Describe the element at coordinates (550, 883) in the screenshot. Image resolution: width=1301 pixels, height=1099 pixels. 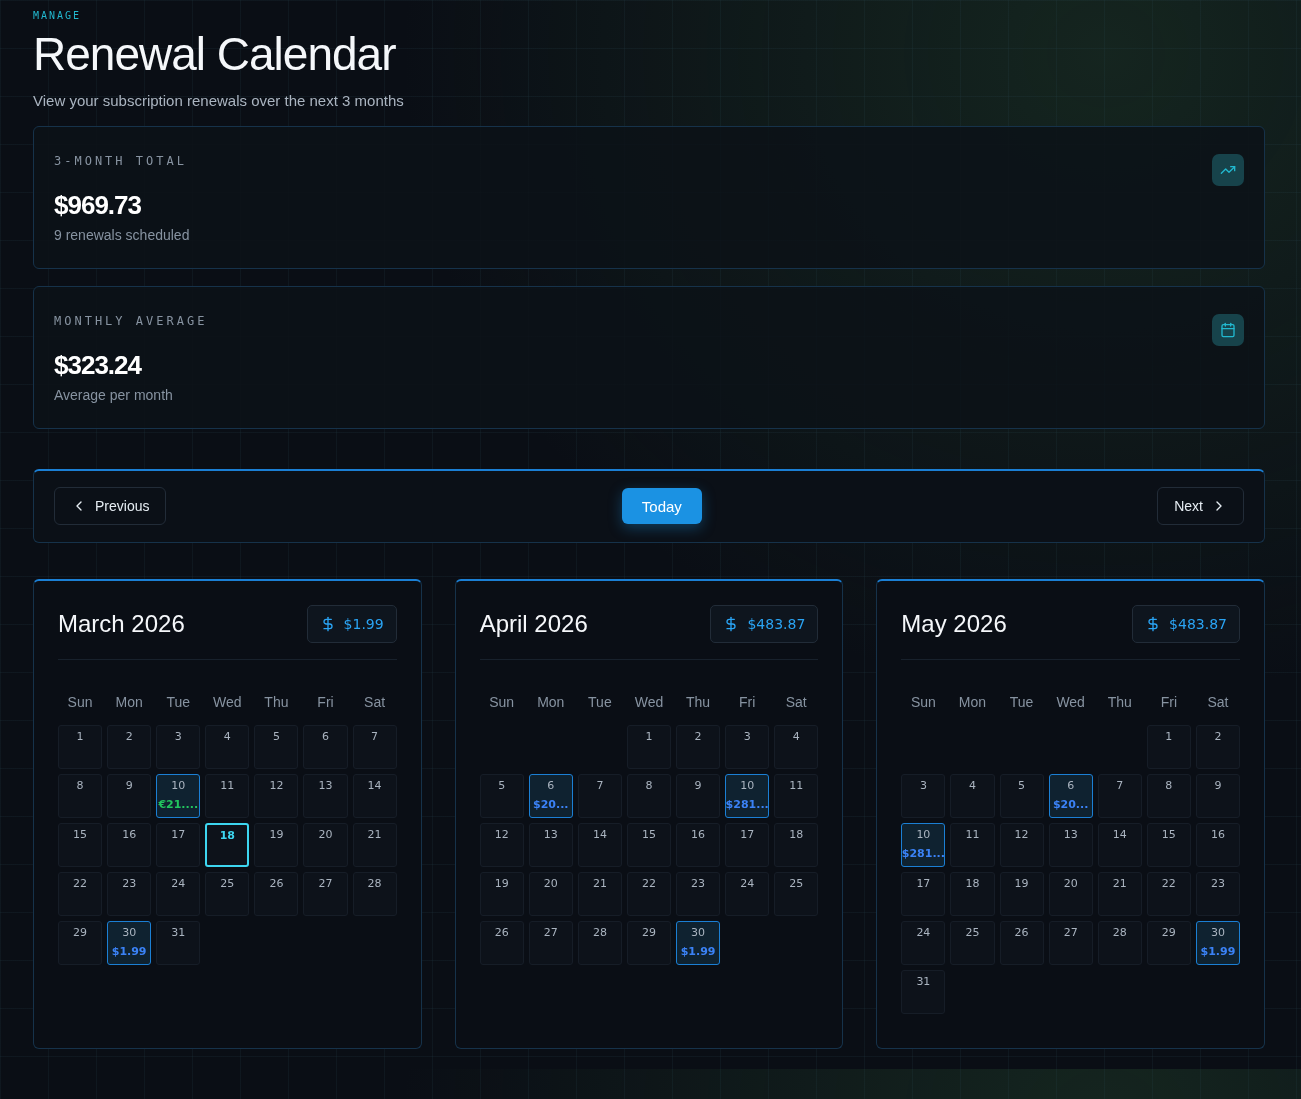
I see `day-number: 20` at that location.